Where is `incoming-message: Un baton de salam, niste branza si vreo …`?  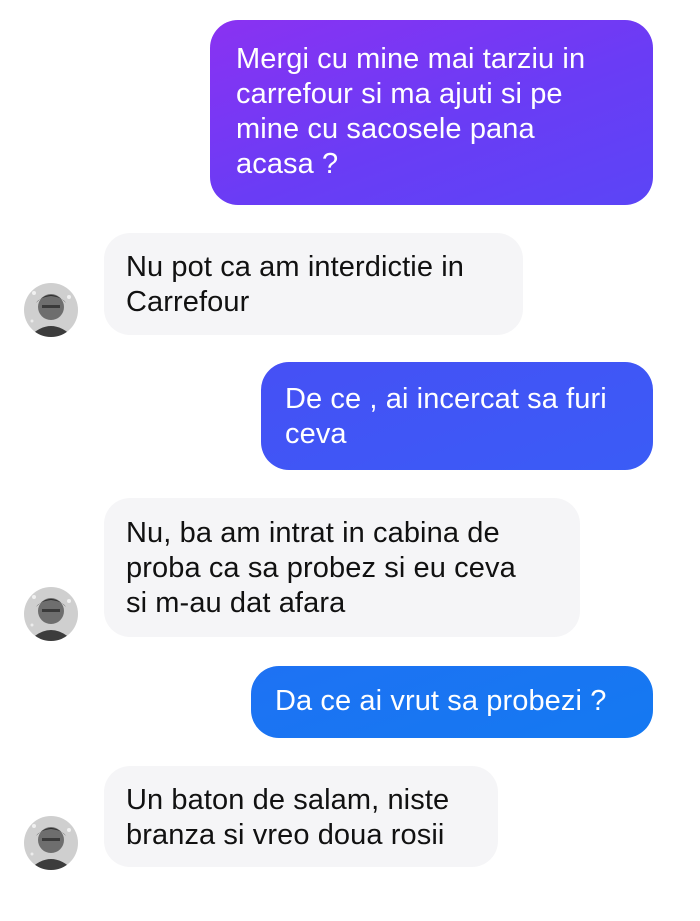
incoming-message: Un baton de salam, niste branza si vreo … is located at coordinates (301, 816).